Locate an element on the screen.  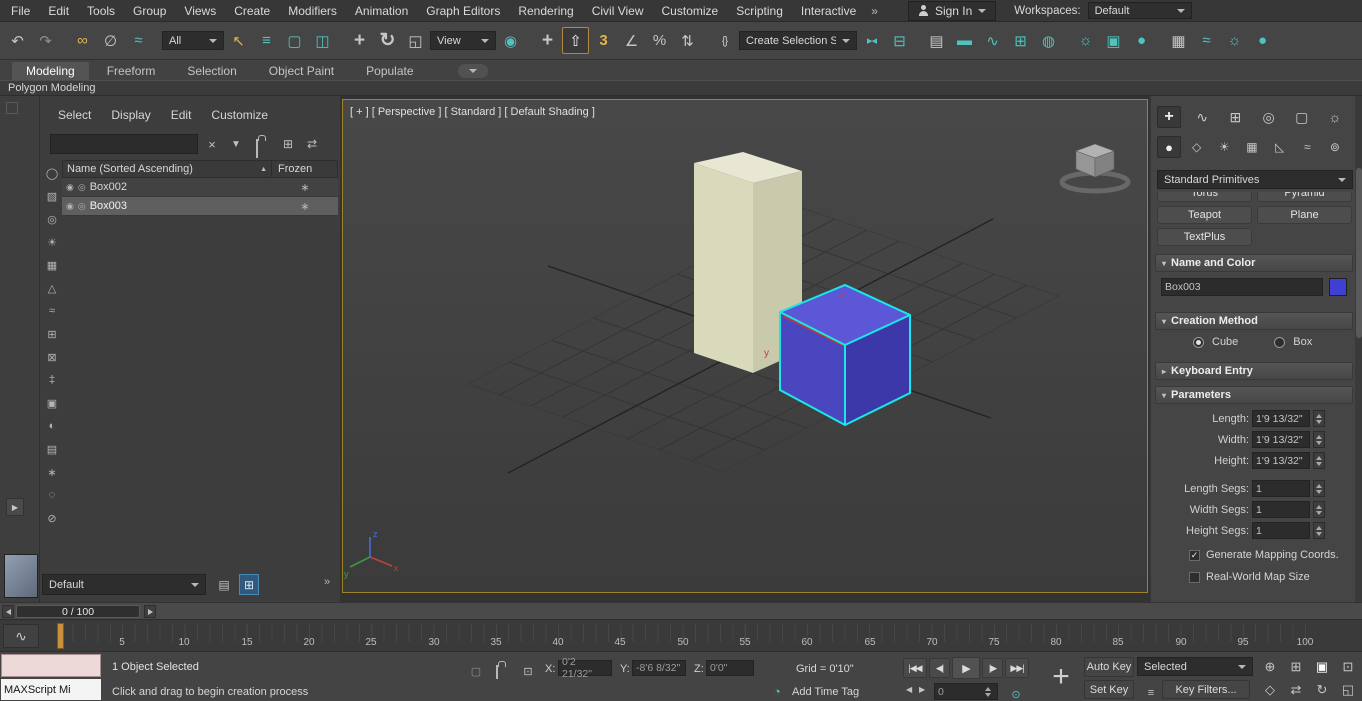
menu-item-rendering: Rendering is located at coordinates (545, 11).